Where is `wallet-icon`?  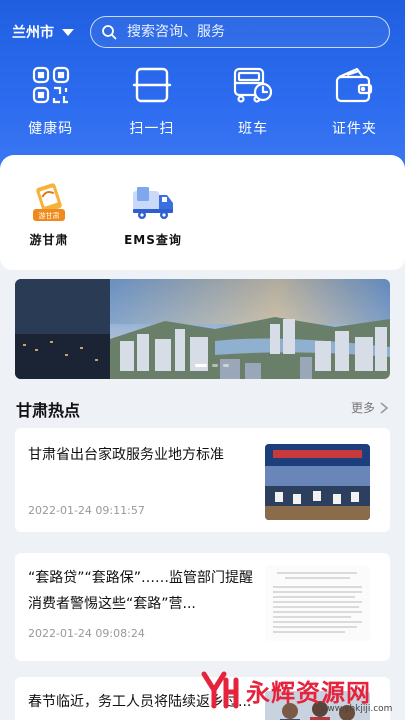
wallet-icon is located at coordinates (354, 85).